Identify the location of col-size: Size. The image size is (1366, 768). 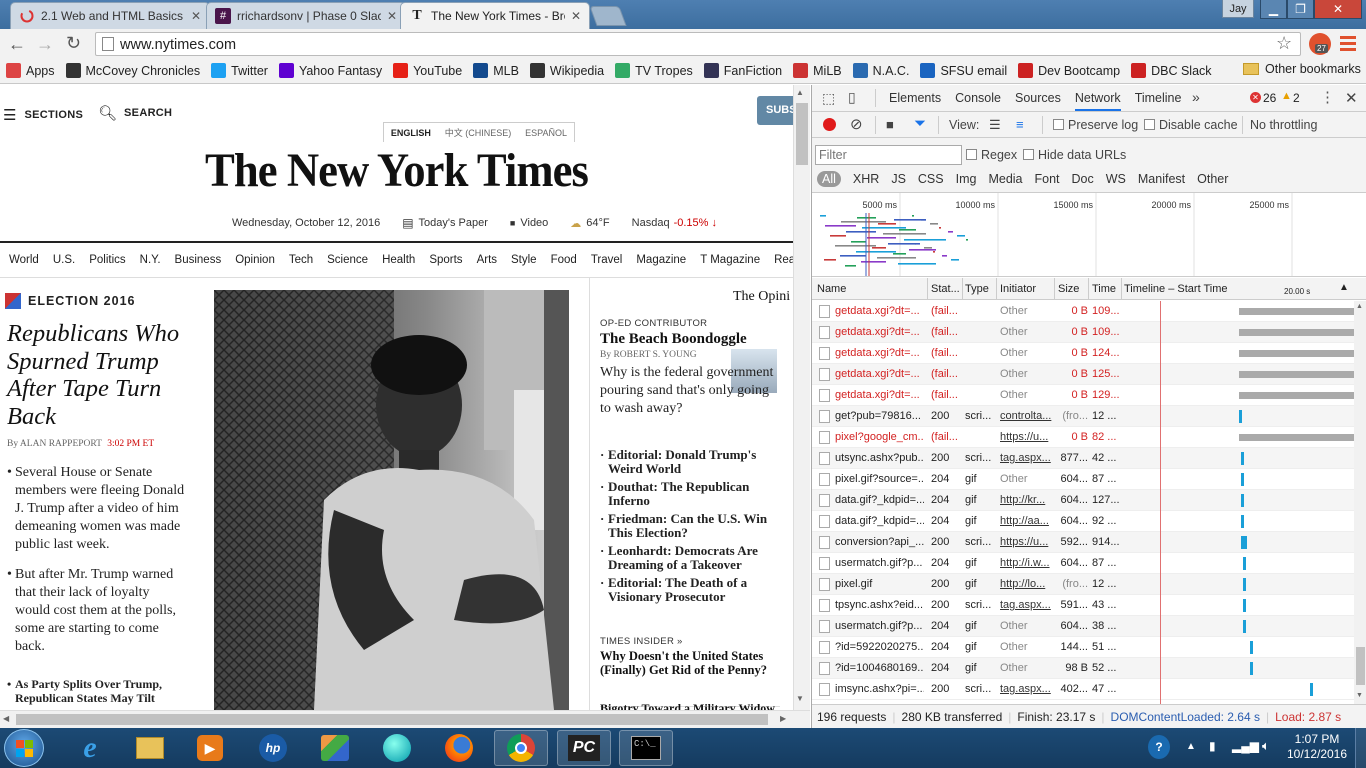
(1068, 289).